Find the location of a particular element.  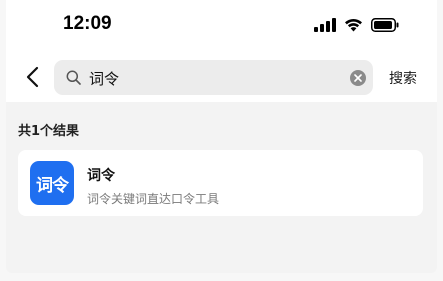

result-count: 共1个结果 is located at coordinates (49, 131).